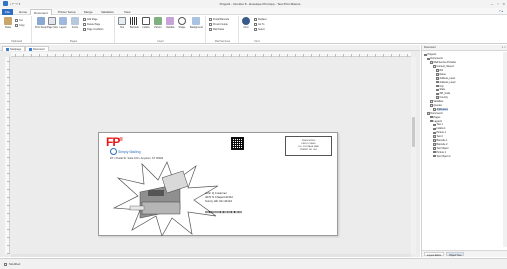 This screenshot has height=269, width=507. I want to click on paste-button: Paste, so click(8, 23).